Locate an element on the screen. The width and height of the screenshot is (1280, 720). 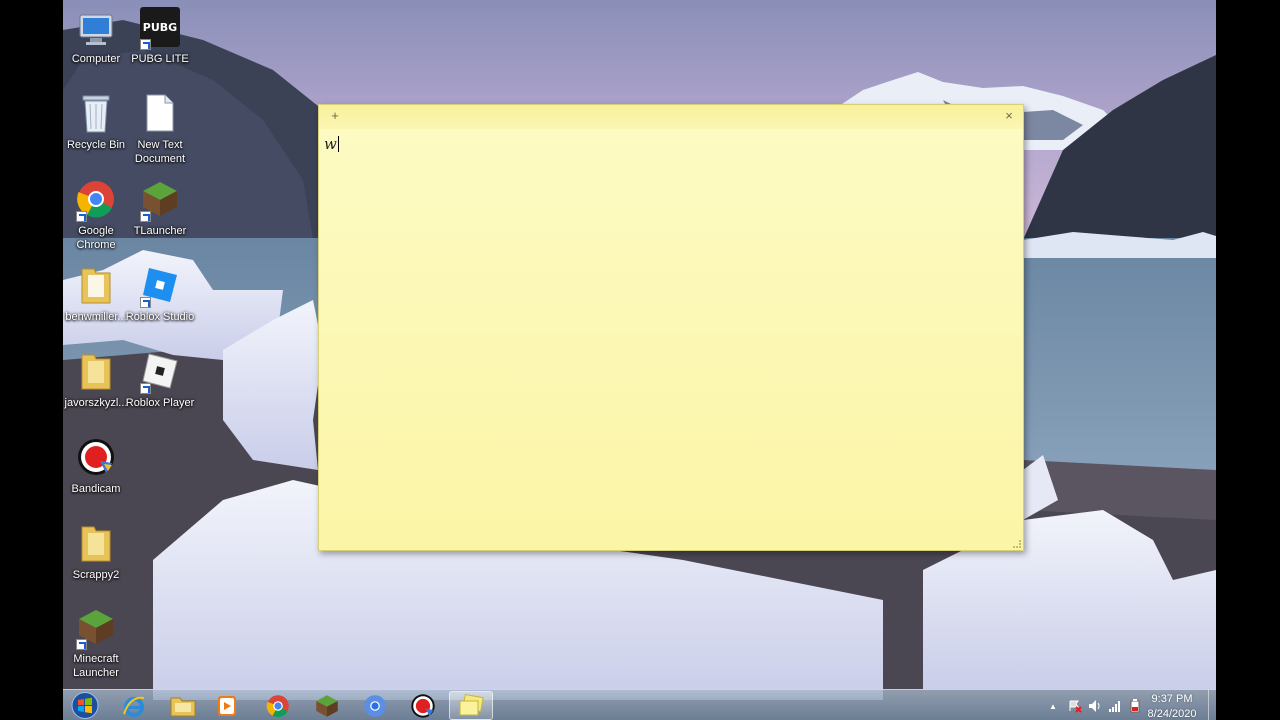
desktop-icon-roblox-player: Roblox Player is located at coordinates (160, 379).